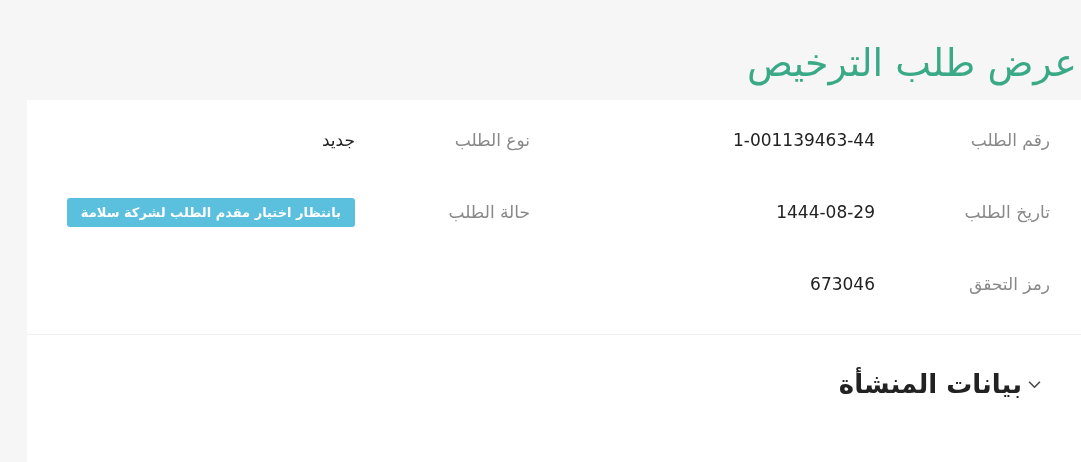 Image resolution: width=1081 pixels, height=462 pixels. Describe the element at coordinates (1009, 284) in the screenshot. I see `field-label: رمز التحقق` at that location.